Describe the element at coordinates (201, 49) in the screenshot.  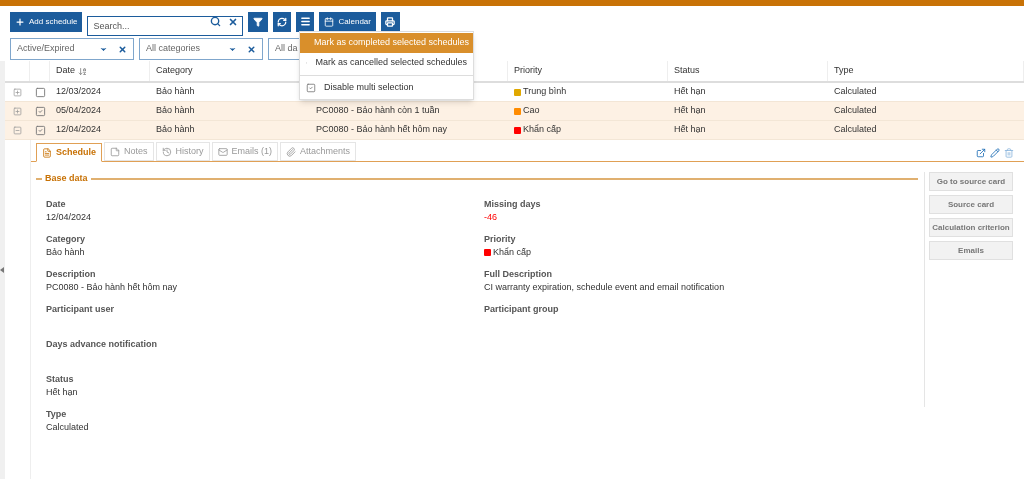
I see `filter-dropdown: All categories` at that location.